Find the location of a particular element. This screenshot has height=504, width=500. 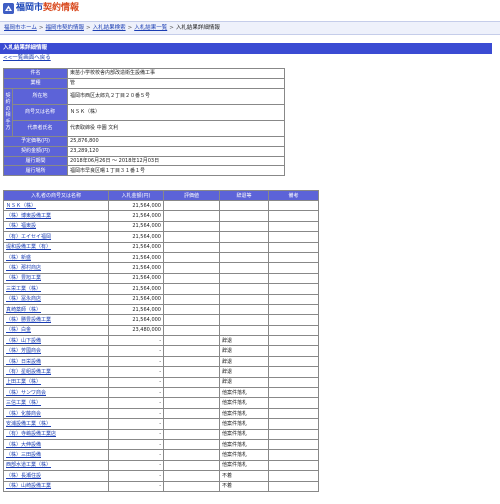

site-logo-text: 福岡市契約情報 is located at coordinates (47, 8).